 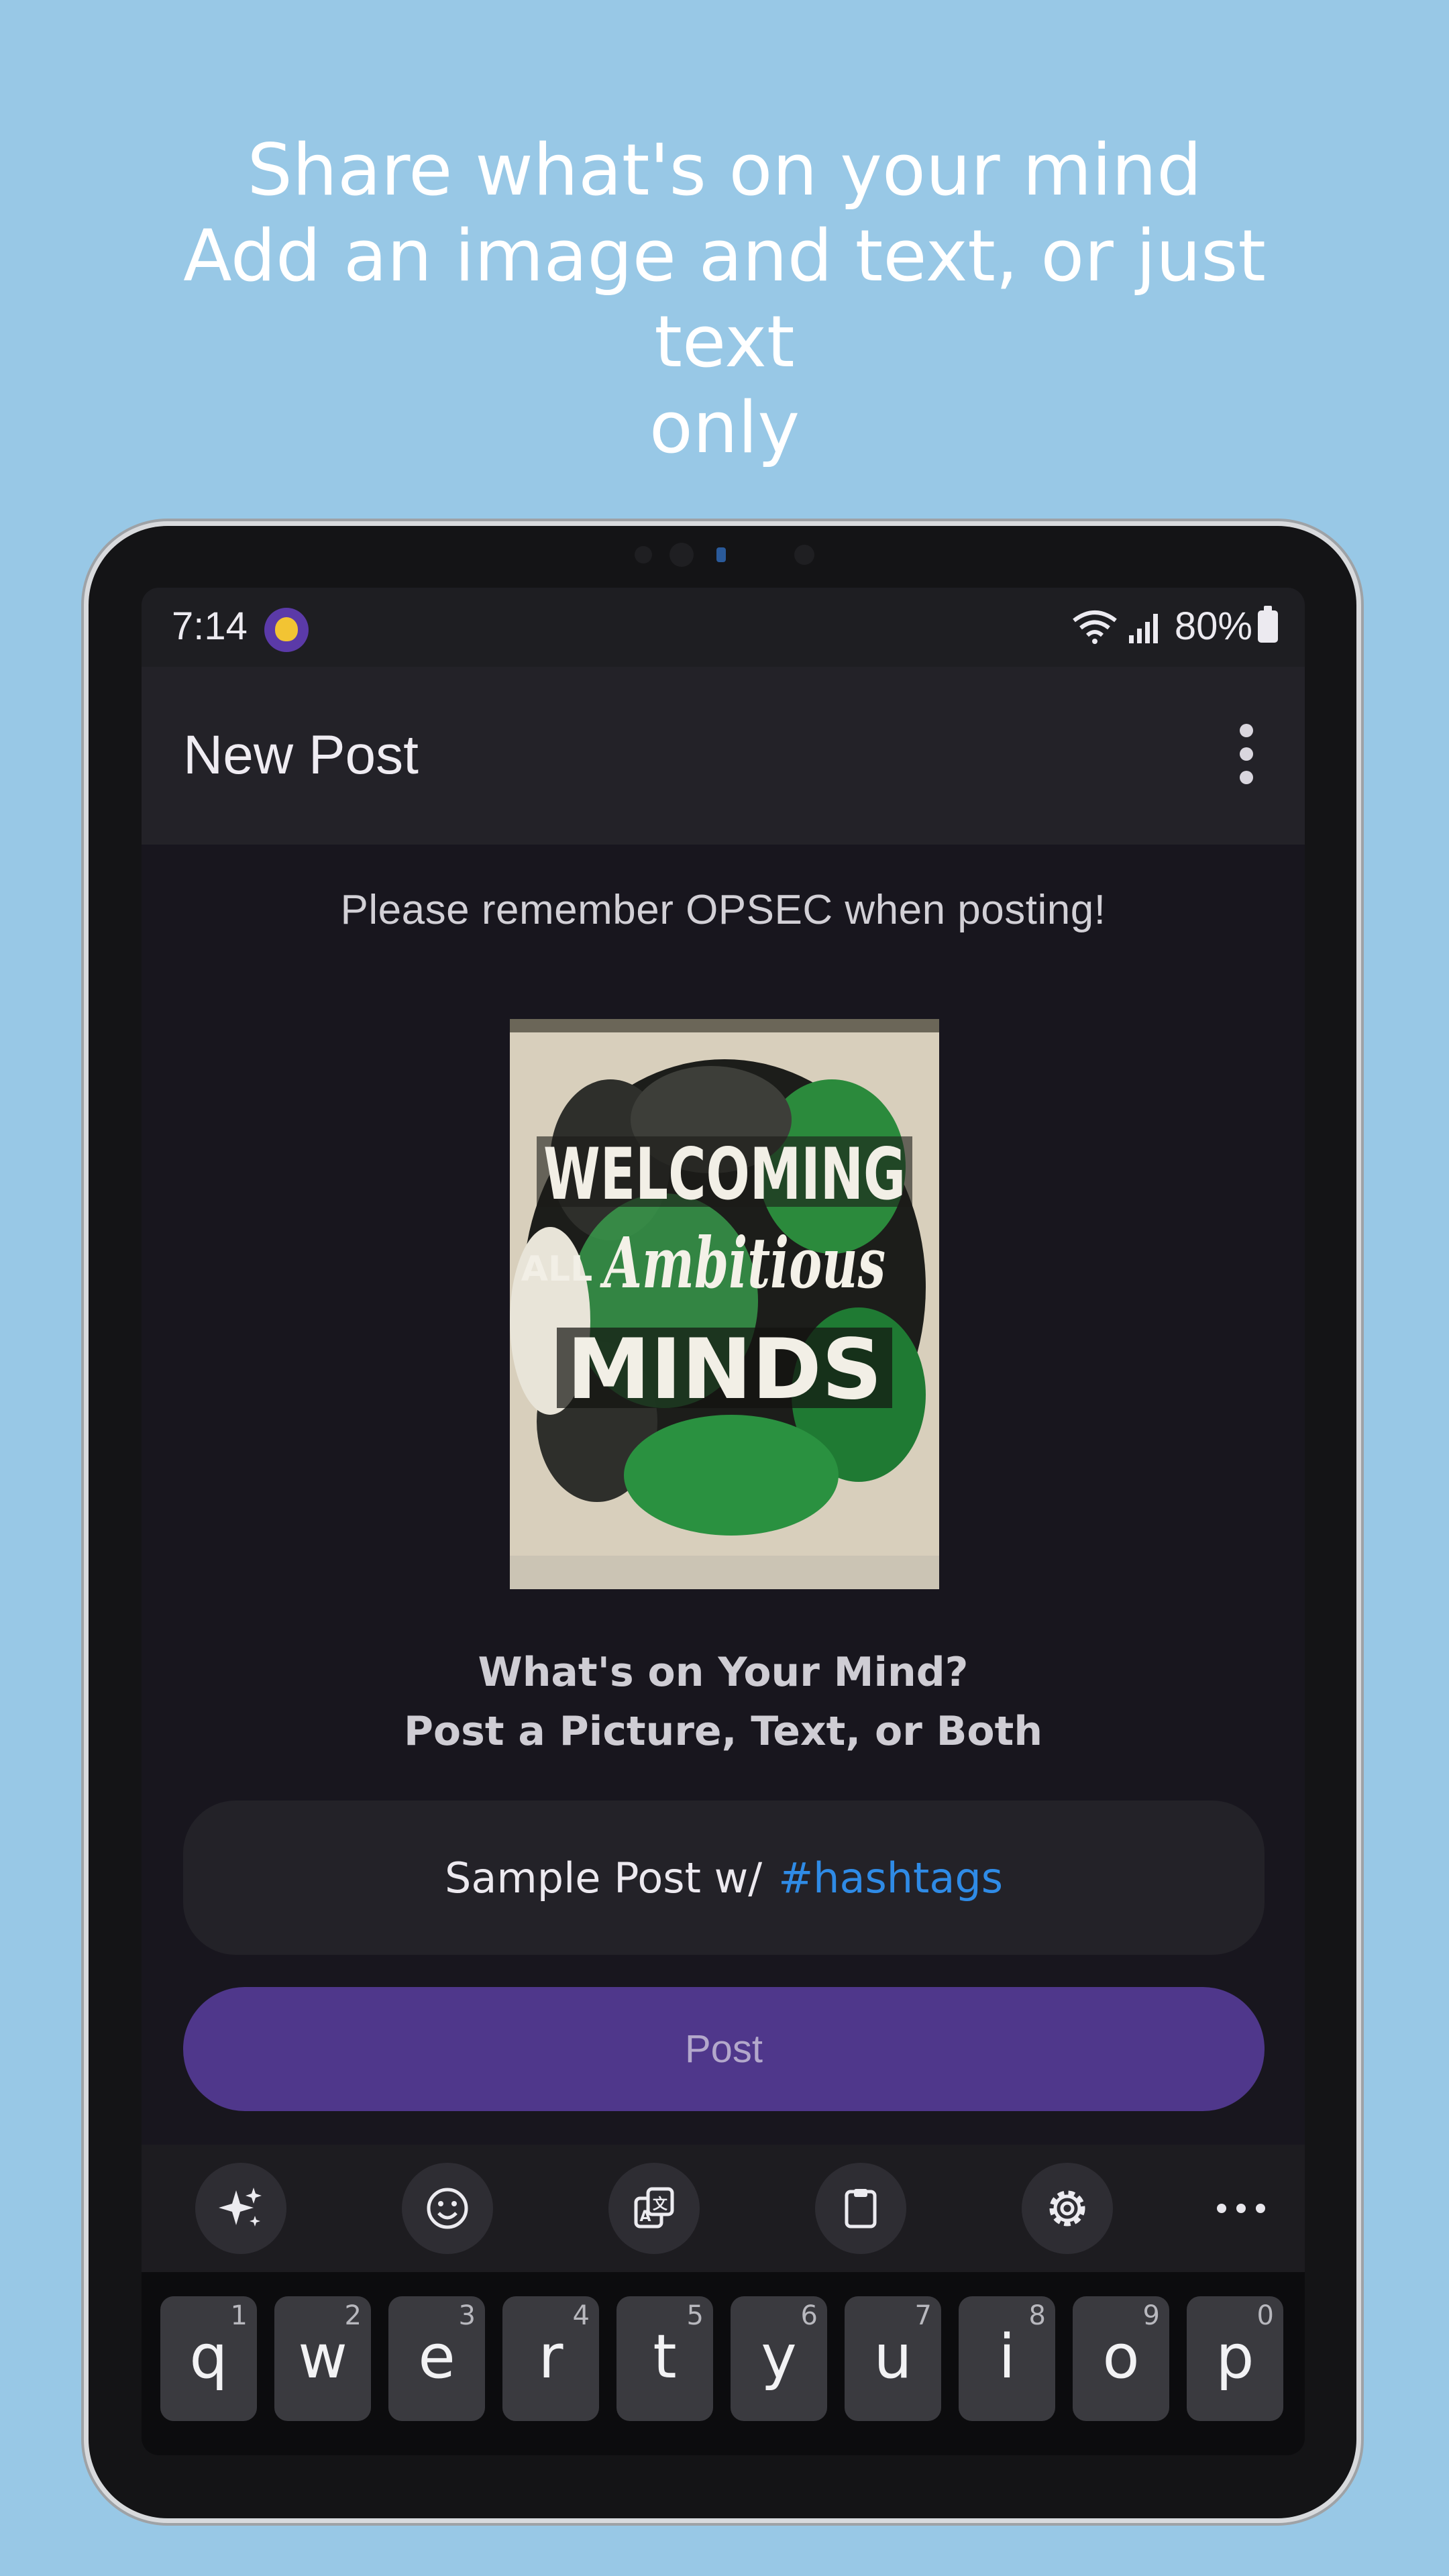 What do you see at coordinates (723, 2208) in the screenshot?
I see `keyboard-toolbar: 文 A` at bounding box center [723, 2208].